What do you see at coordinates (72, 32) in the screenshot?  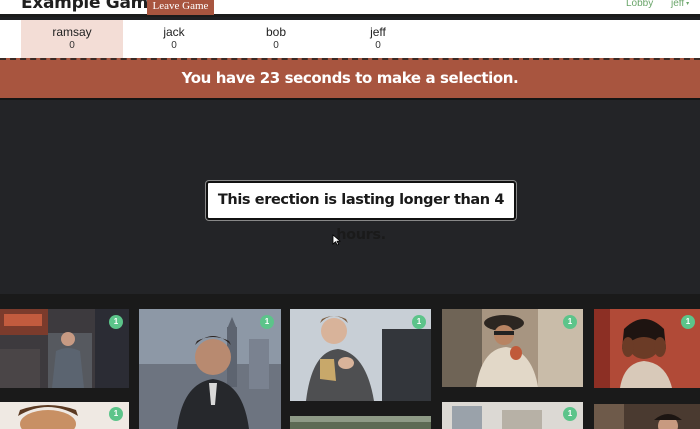 I see `player-name: ramsay` at bounding box center [72, 32].